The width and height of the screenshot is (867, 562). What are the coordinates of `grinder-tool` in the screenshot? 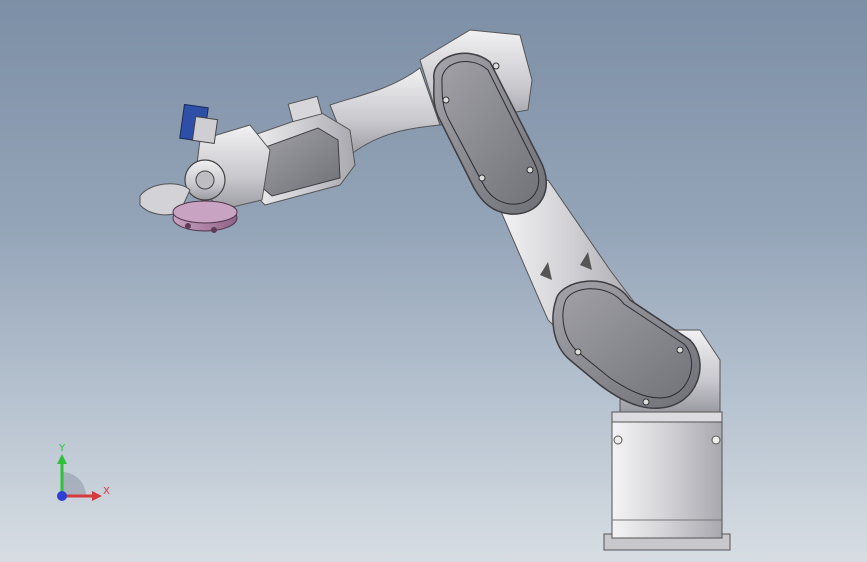 It's located at (205, 168).